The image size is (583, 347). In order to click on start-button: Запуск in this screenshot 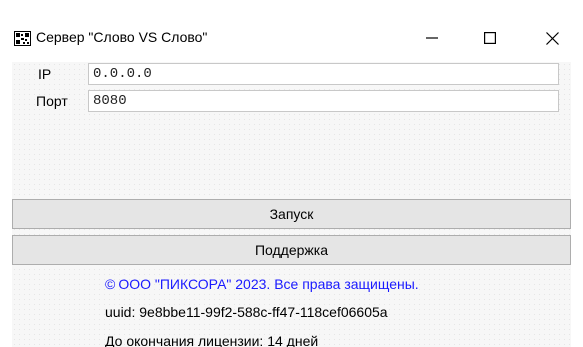, I will do `click(291, 214)`.